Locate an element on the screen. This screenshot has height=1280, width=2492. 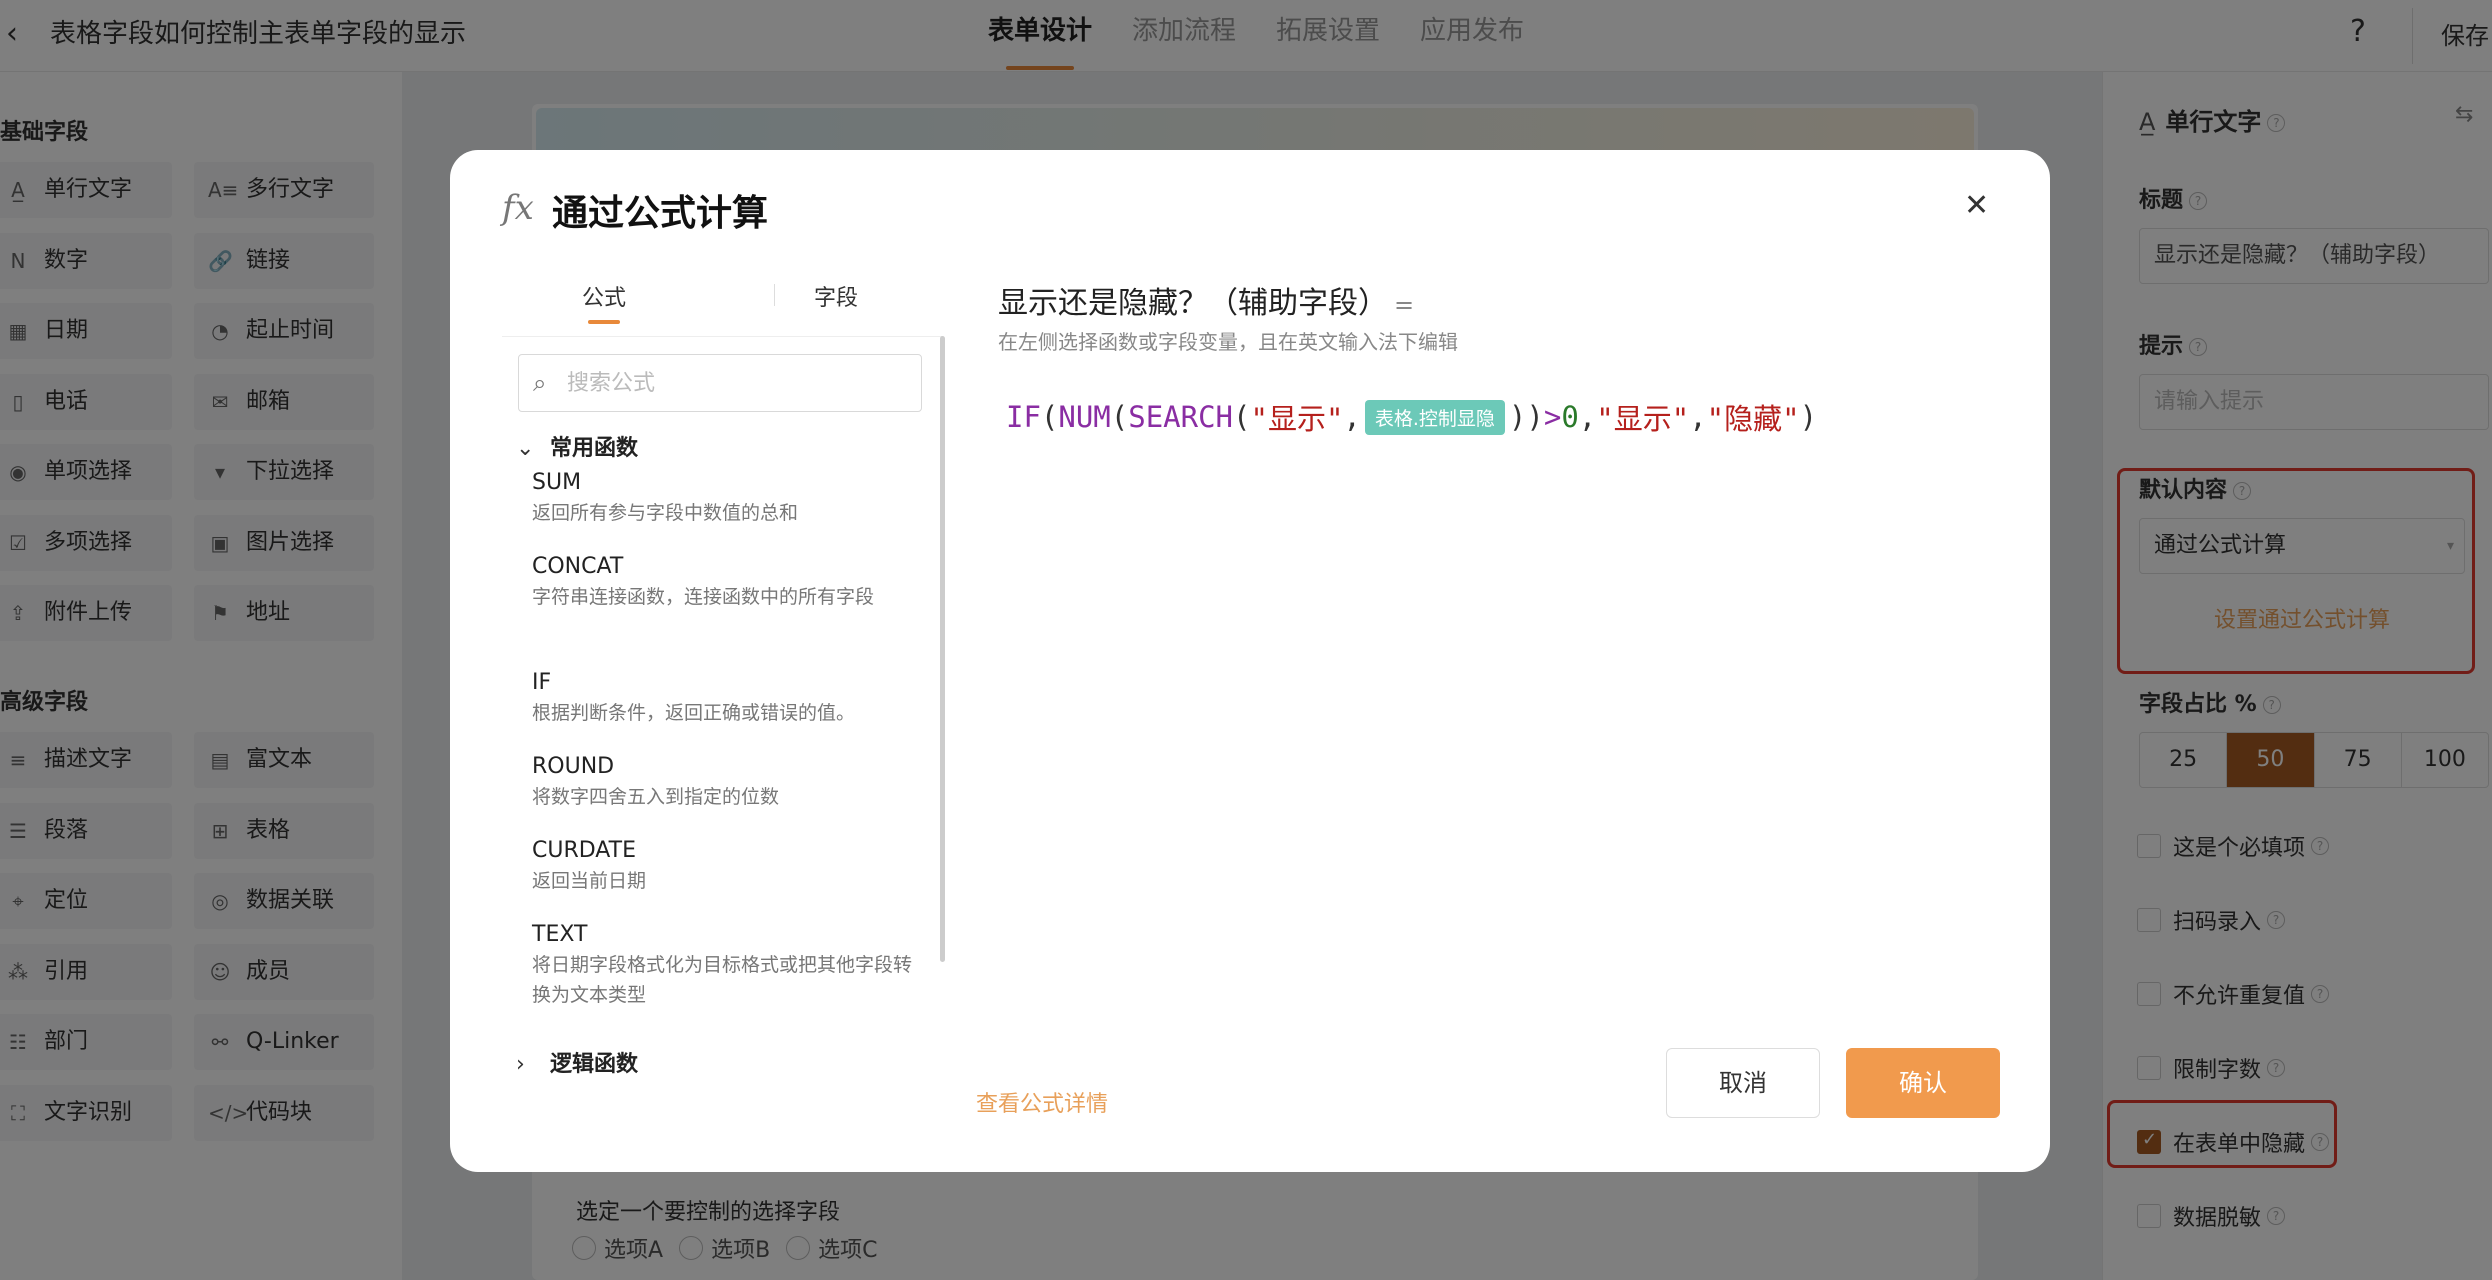
formula-field-tag: 表格.控制显隐 is located at coordinates (1434, 417).